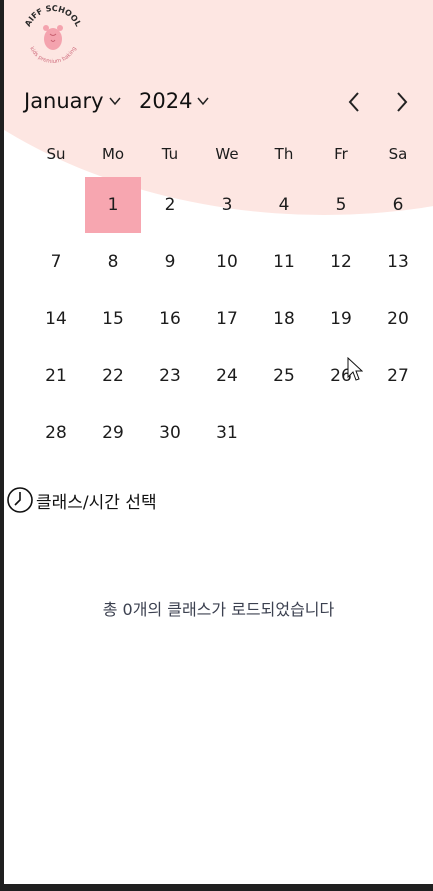 The image size is (433, 891). What do you see at coordinates (20, 500) in the screenshot?
I see `clock-icon` at bounding box center [20, 500].